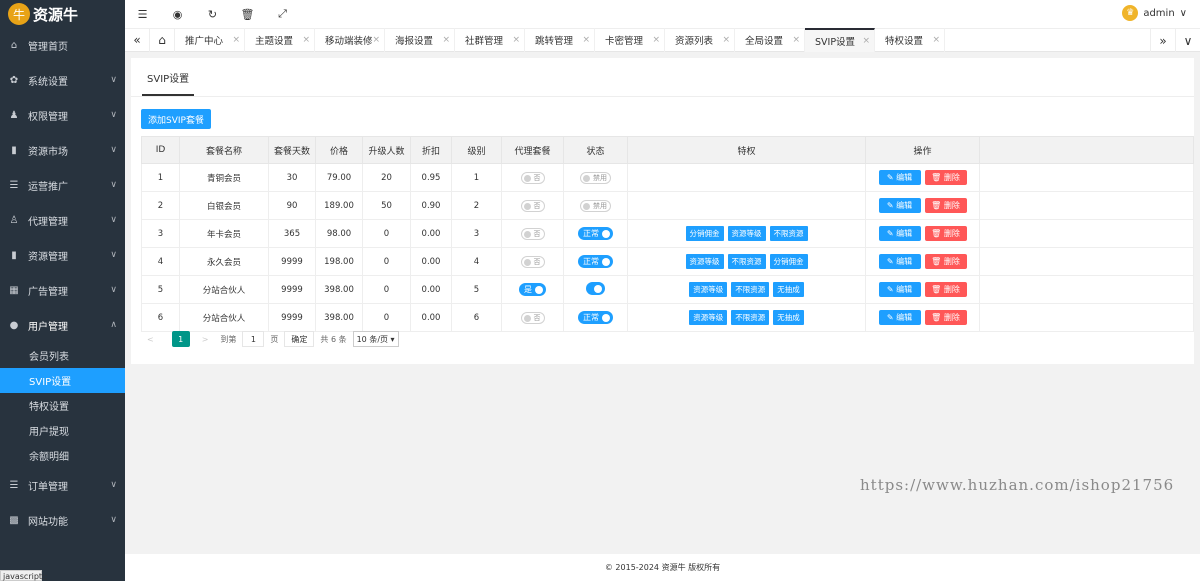 This screenshot has height=582, width=1200. I want to click on logo: 牛 资源牛, so click(62, 14).